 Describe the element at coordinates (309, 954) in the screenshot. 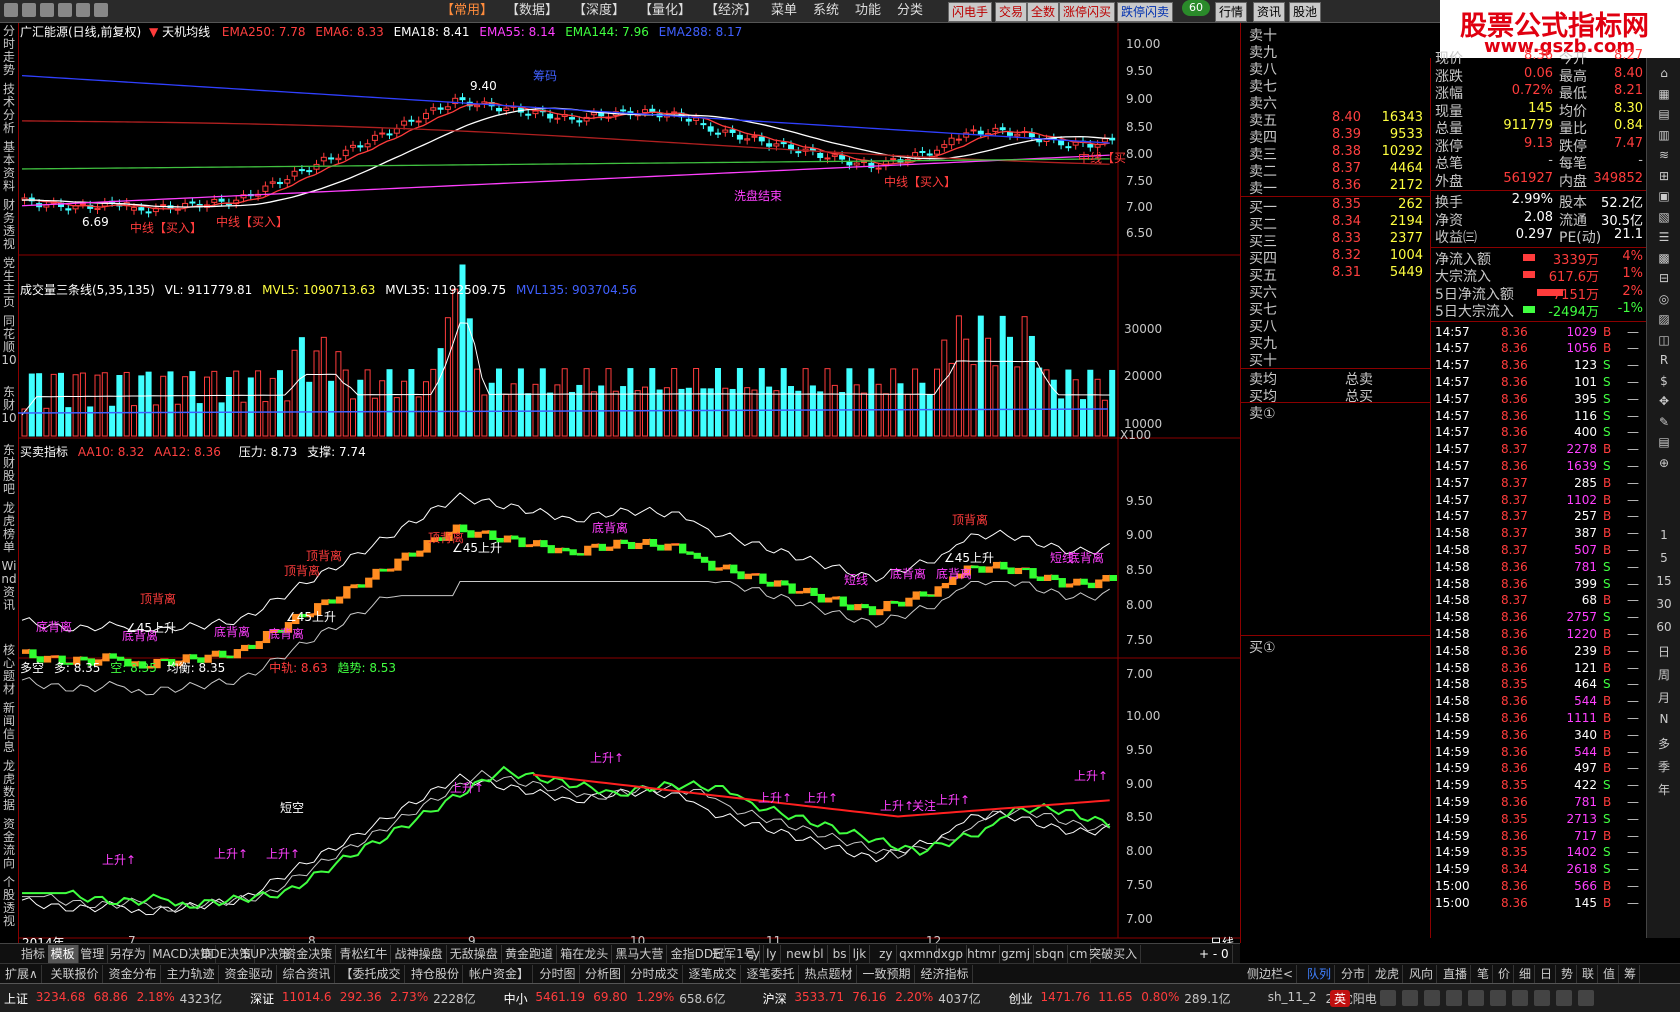

I see `indicator-tab-7: 资金决策` at that location.